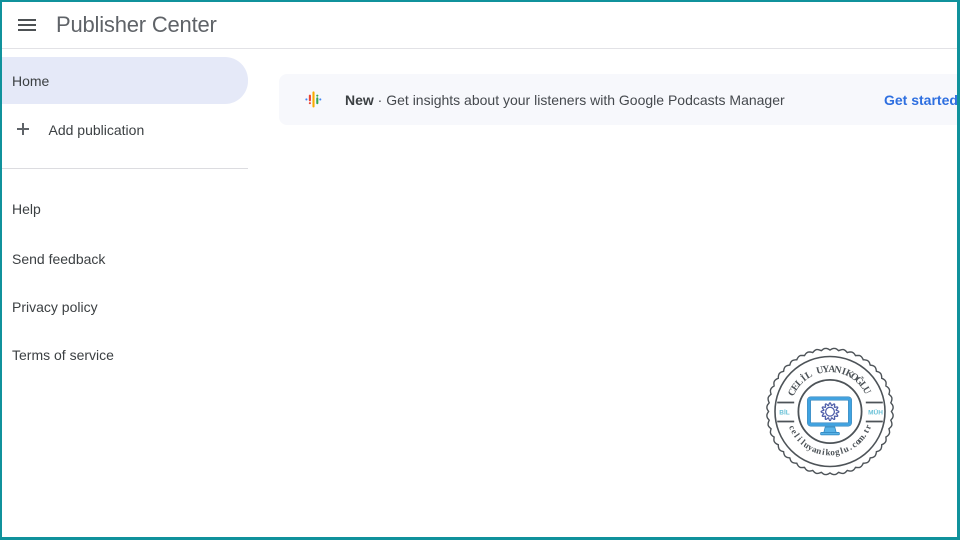 The image size is (960, 540). Describe the element at coordinates (784, 412) in the screenshot. I see `svg-text: BİL` at that location.